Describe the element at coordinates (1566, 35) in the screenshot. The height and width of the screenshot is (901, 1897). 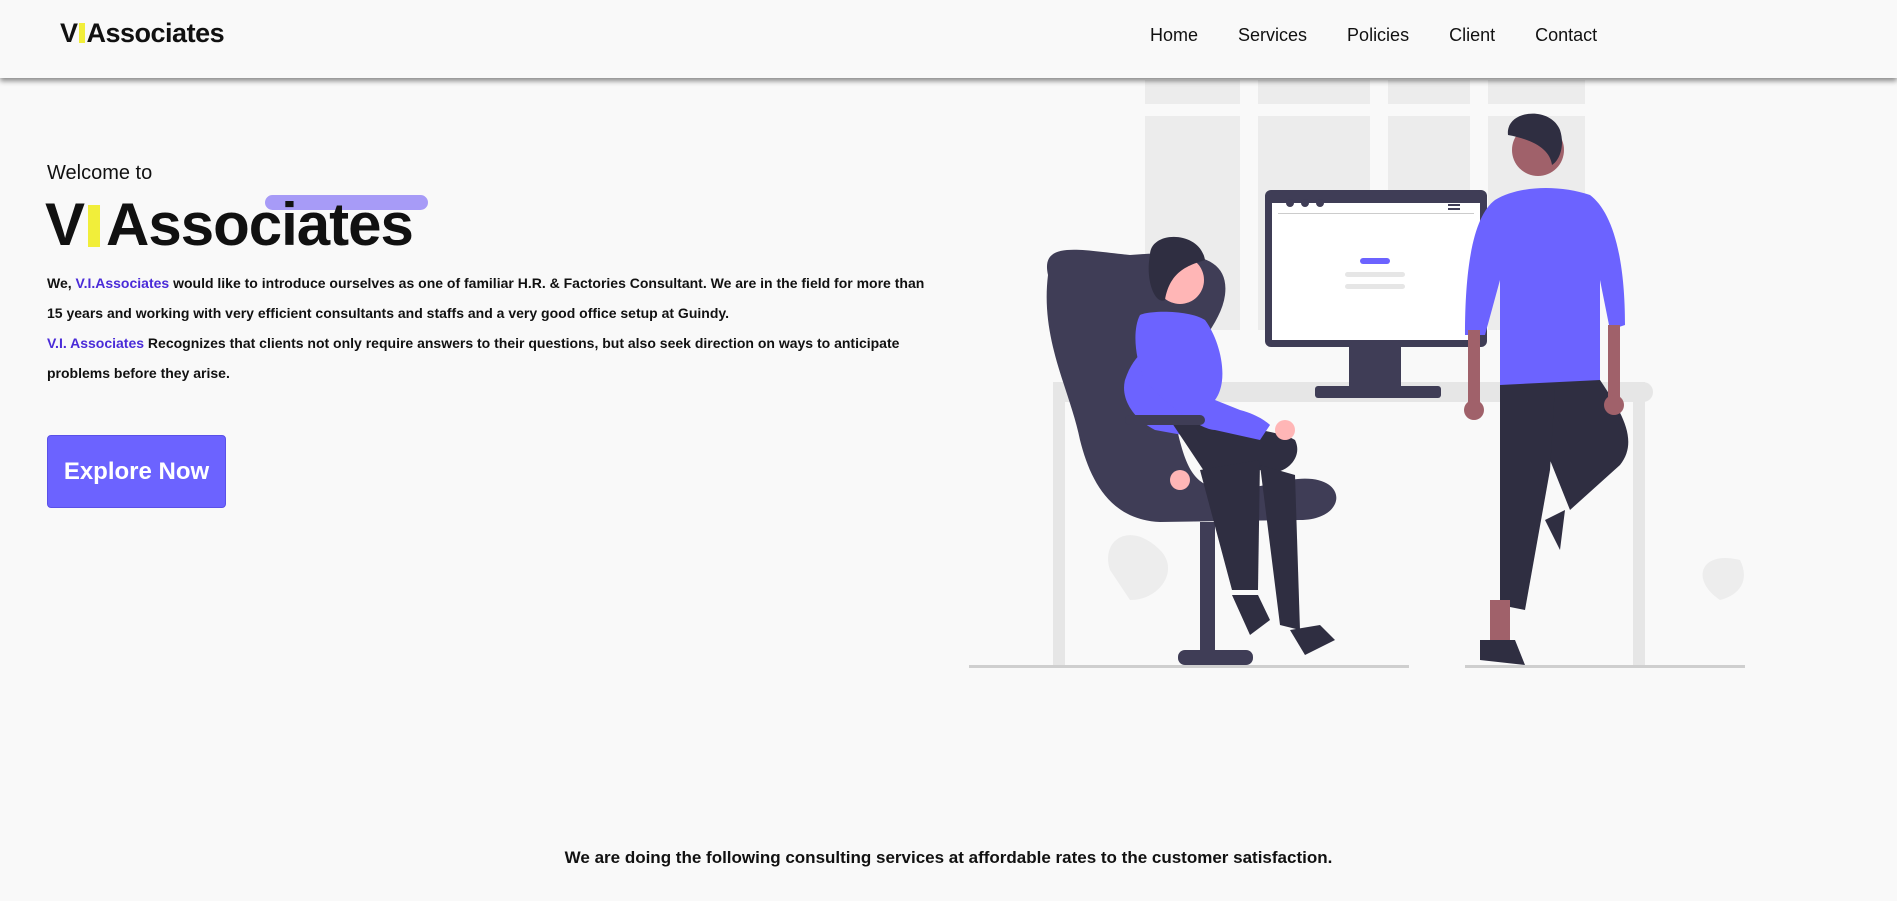
I see `nav-contact: Contact` at that location.